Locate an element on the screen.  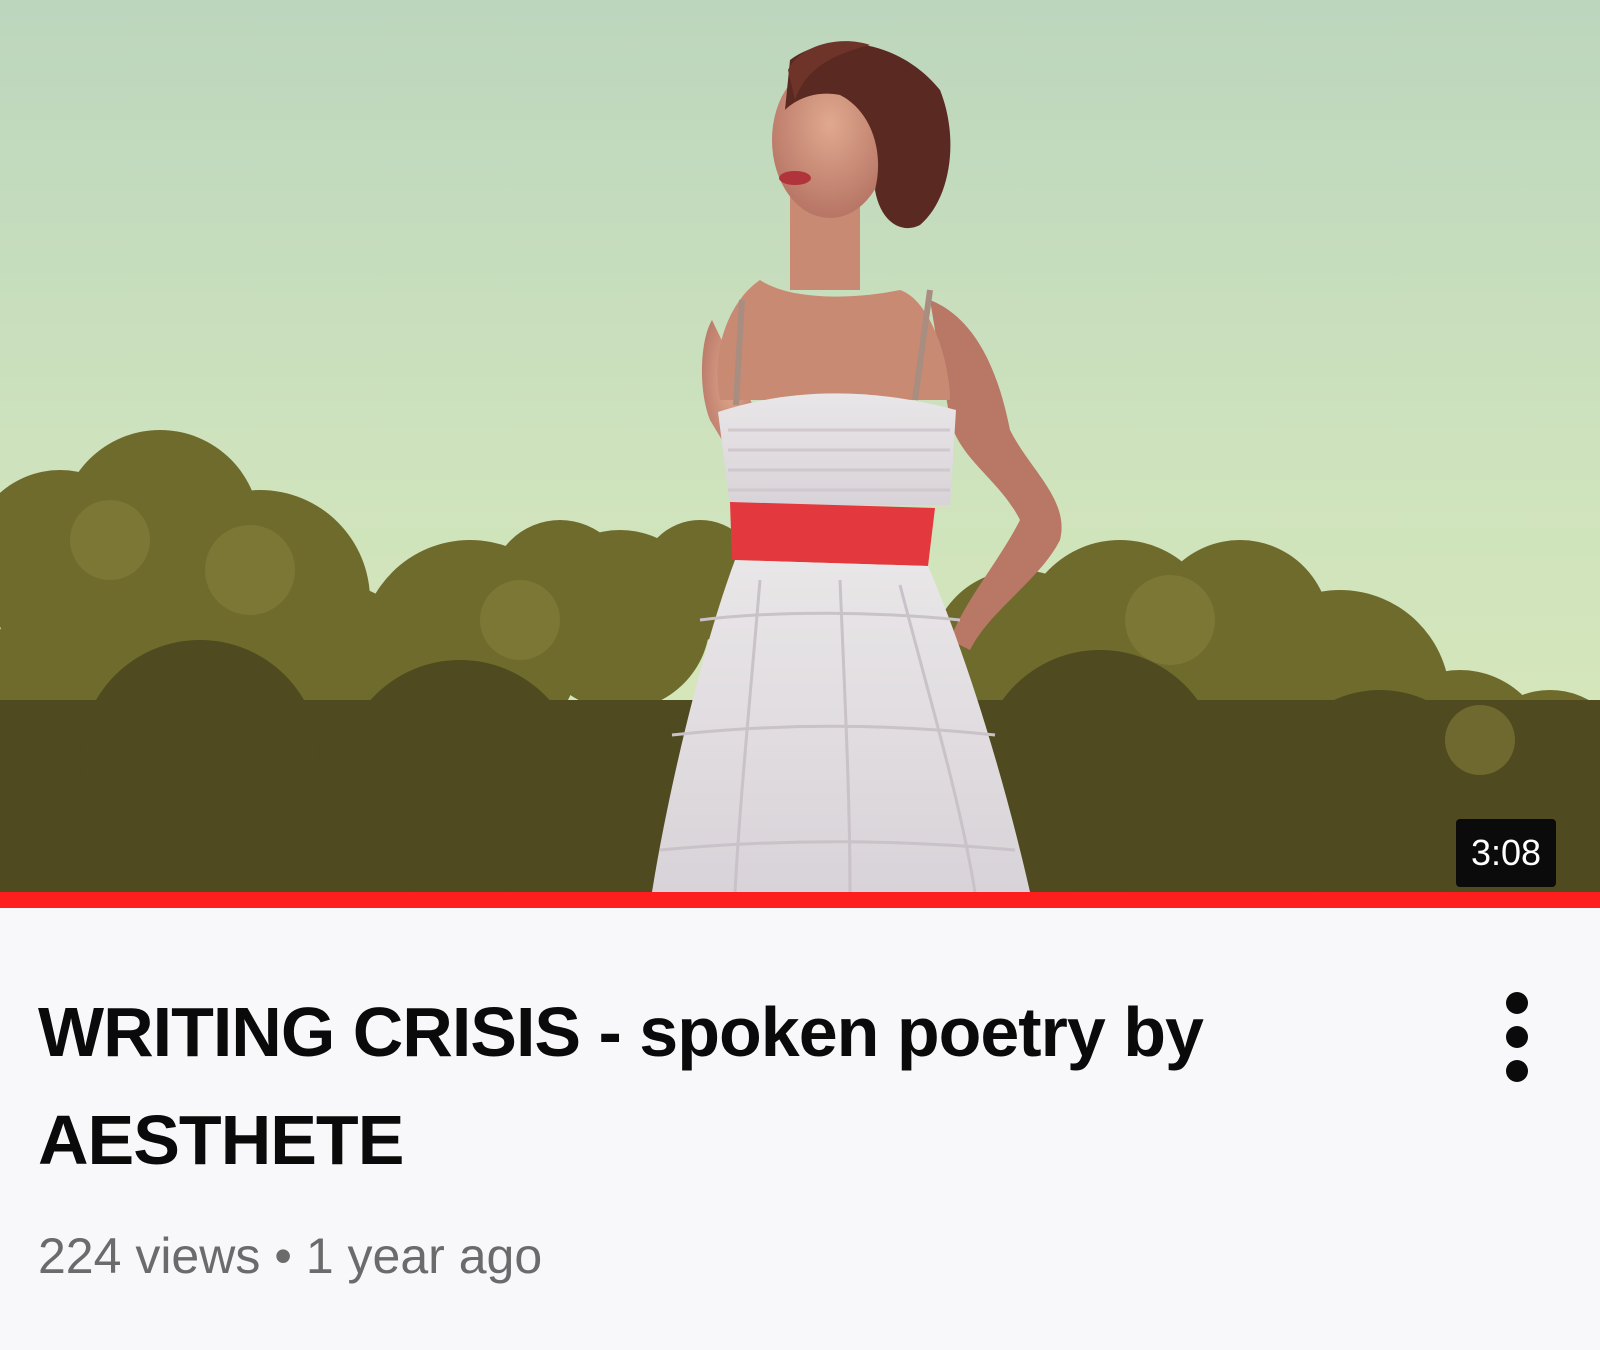
watch-progress-bar is located at coordinates (800, 900).